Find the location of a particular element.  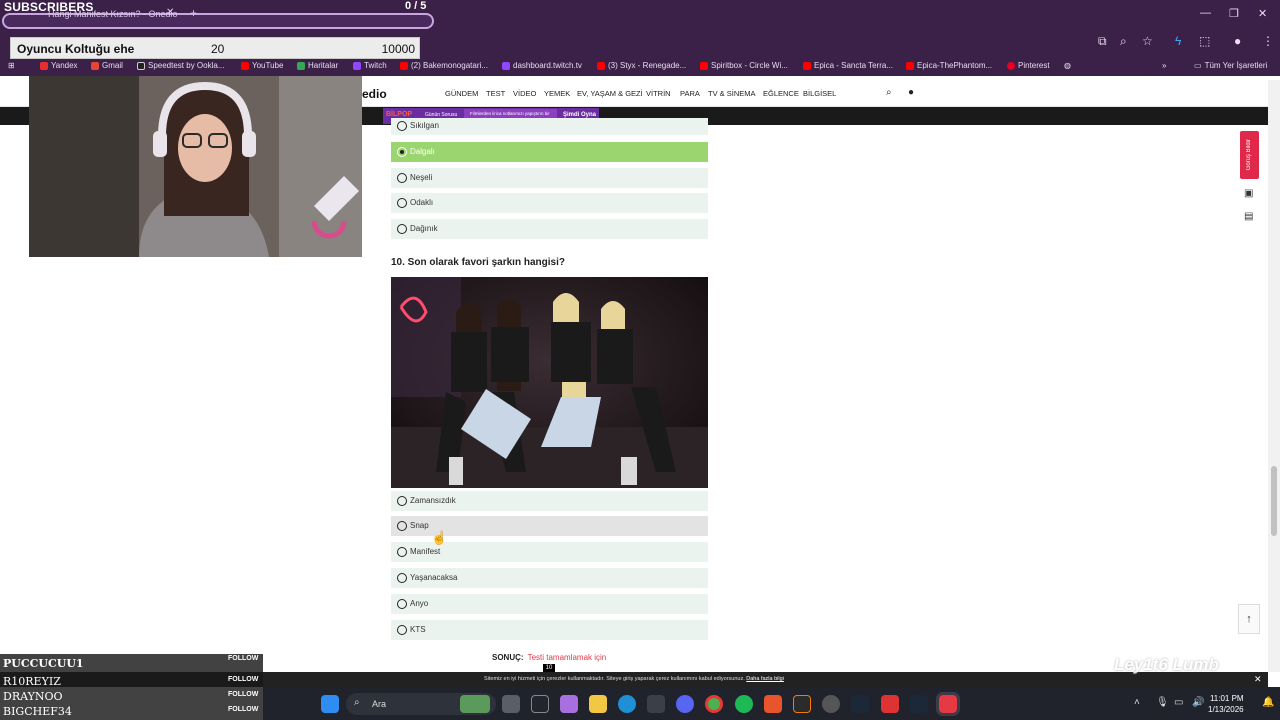

follower-name: R10REYIZ is located at coordinates (32, 681).